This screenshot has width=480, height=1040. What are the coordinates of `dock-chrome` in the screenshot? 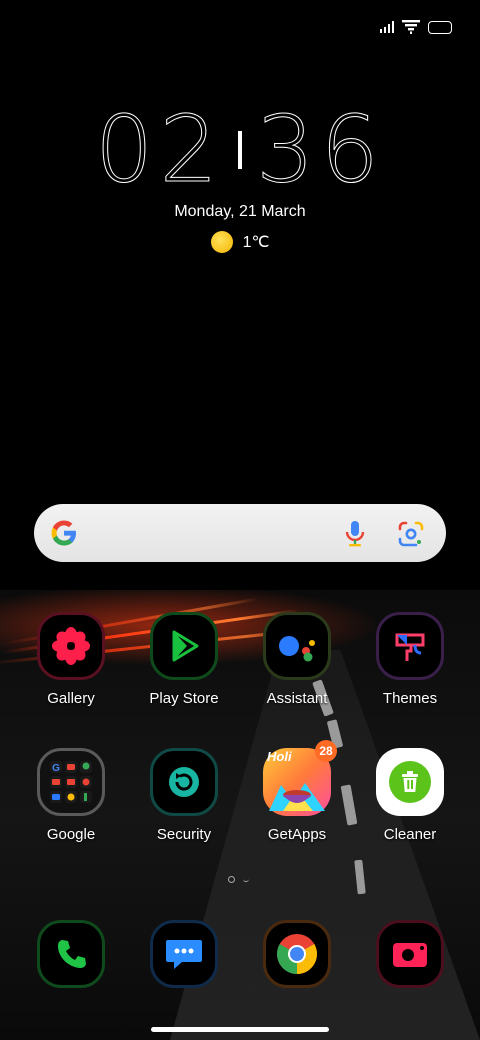 It's located at (297, 954).